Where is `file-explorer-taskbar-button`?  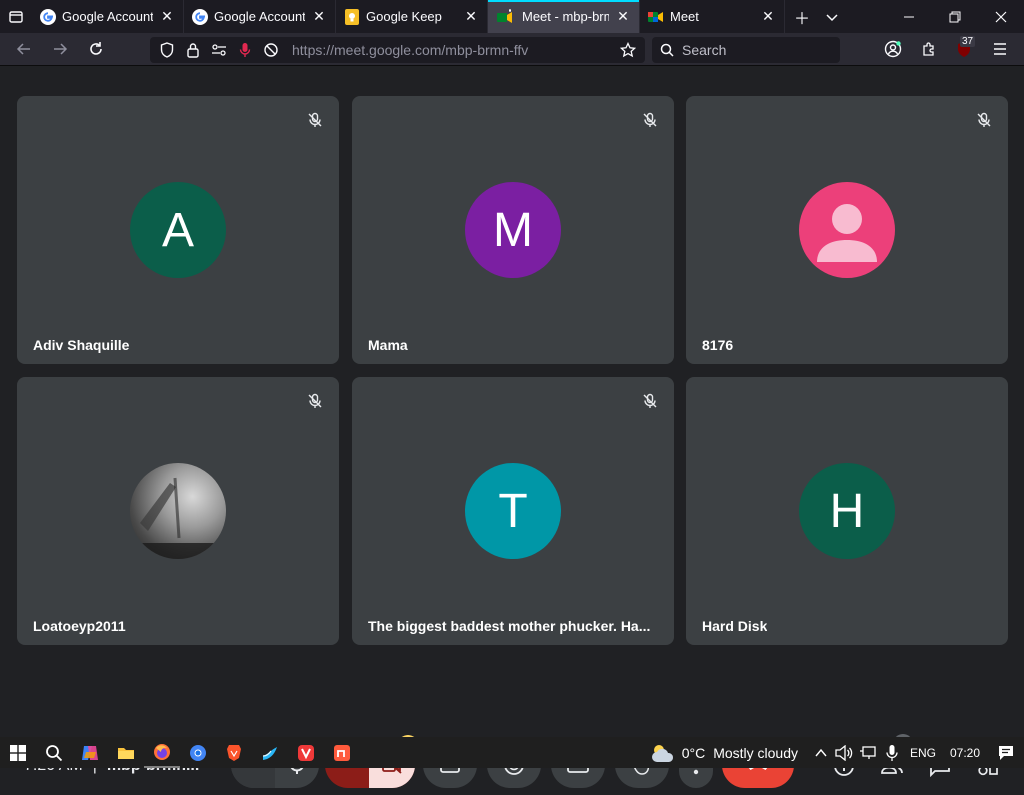
file-explorer-taskbar-button is located at coordinates (126, 752).